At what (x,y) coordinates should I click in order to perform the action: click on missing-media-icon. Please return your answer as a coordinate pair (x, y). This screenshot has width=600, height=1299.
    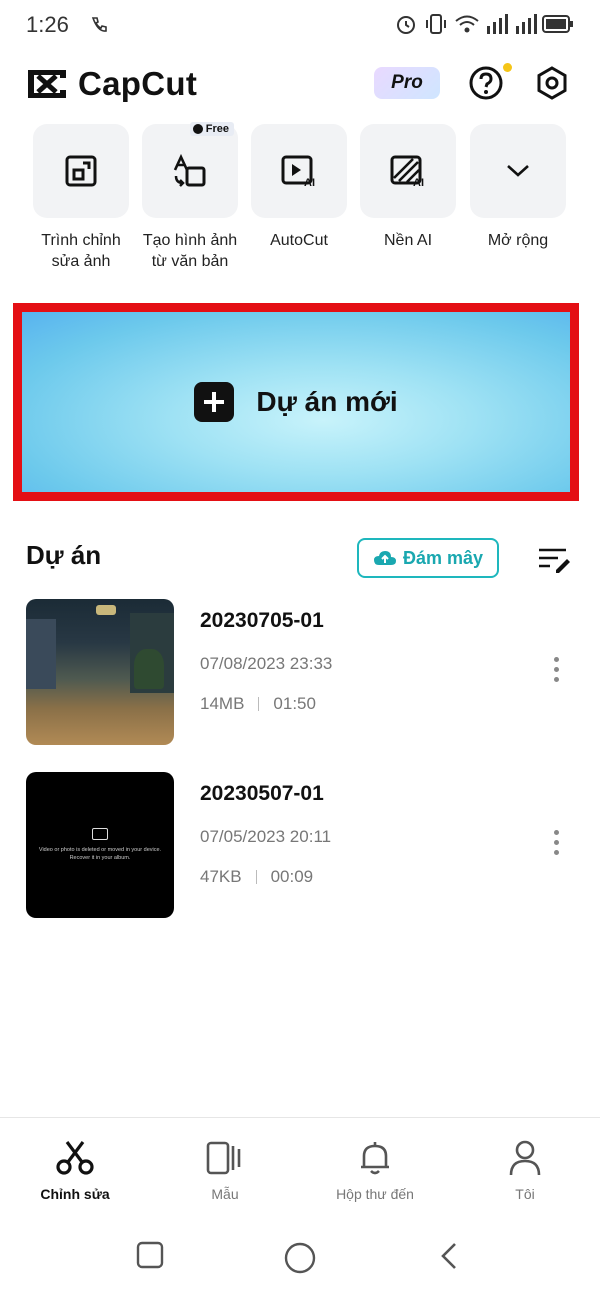
    Looking at the image, I should click on (100, 834).